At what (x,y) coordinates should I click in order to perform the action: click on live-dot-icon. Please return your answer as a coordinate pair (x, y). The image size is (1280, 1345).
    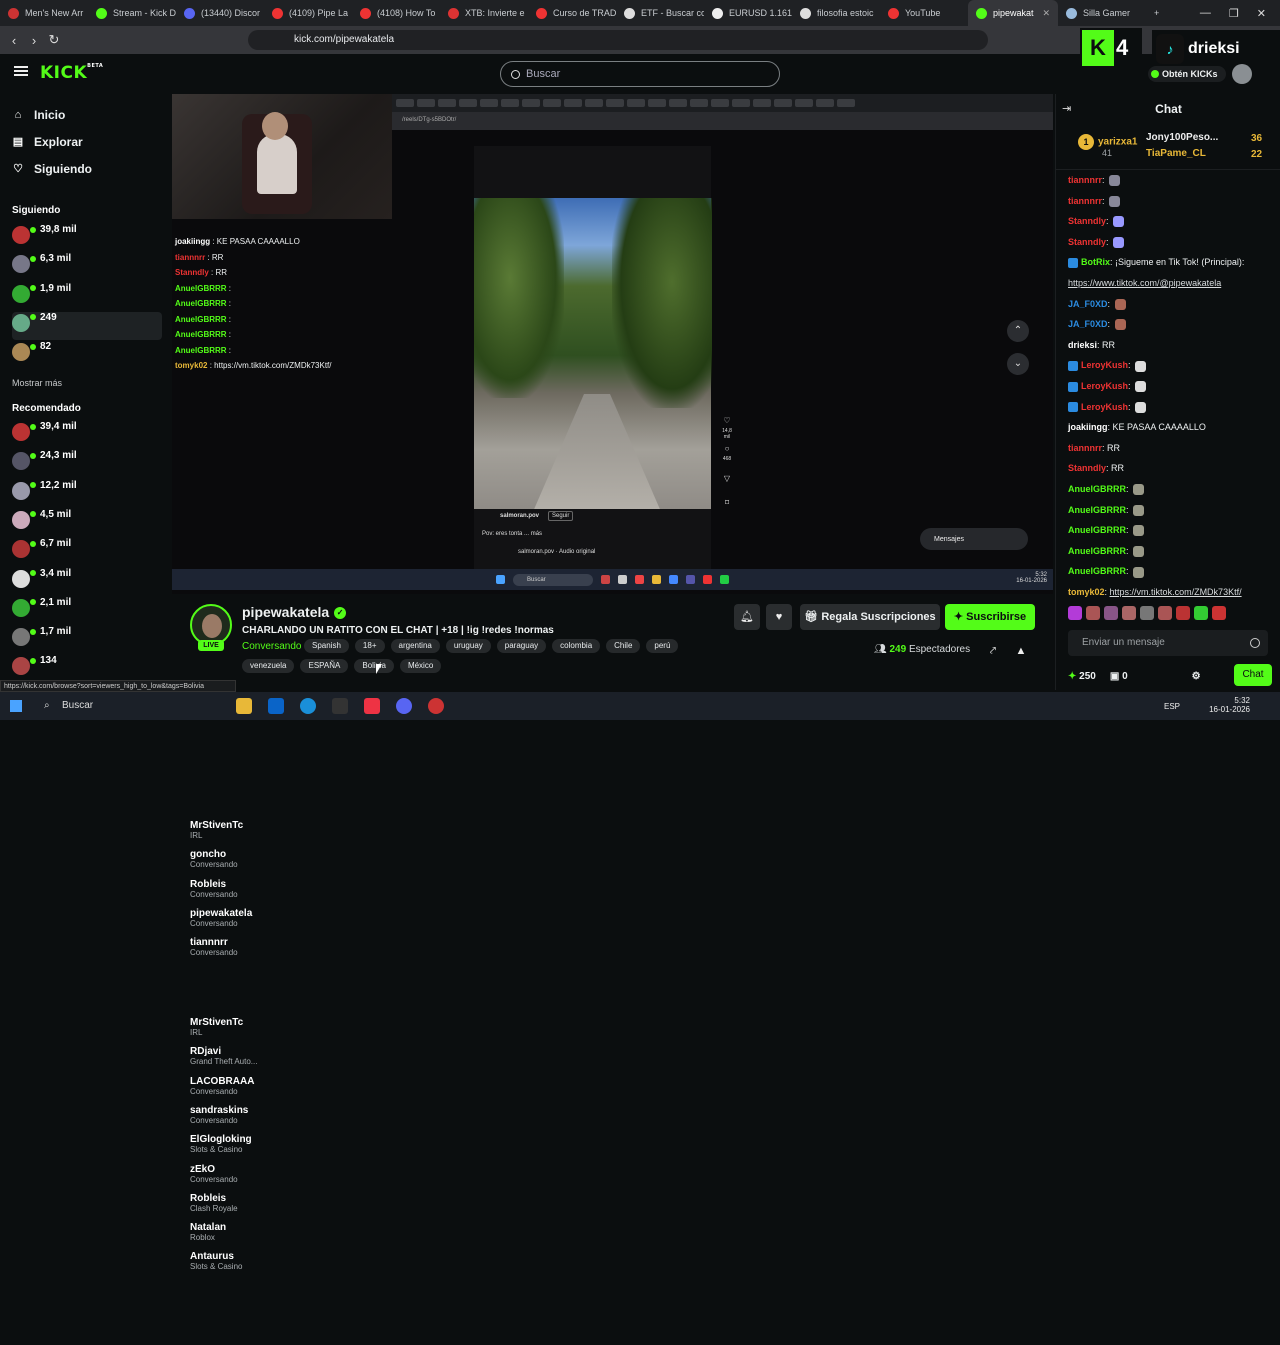
    Looking at the image, I should click on (33, 573).